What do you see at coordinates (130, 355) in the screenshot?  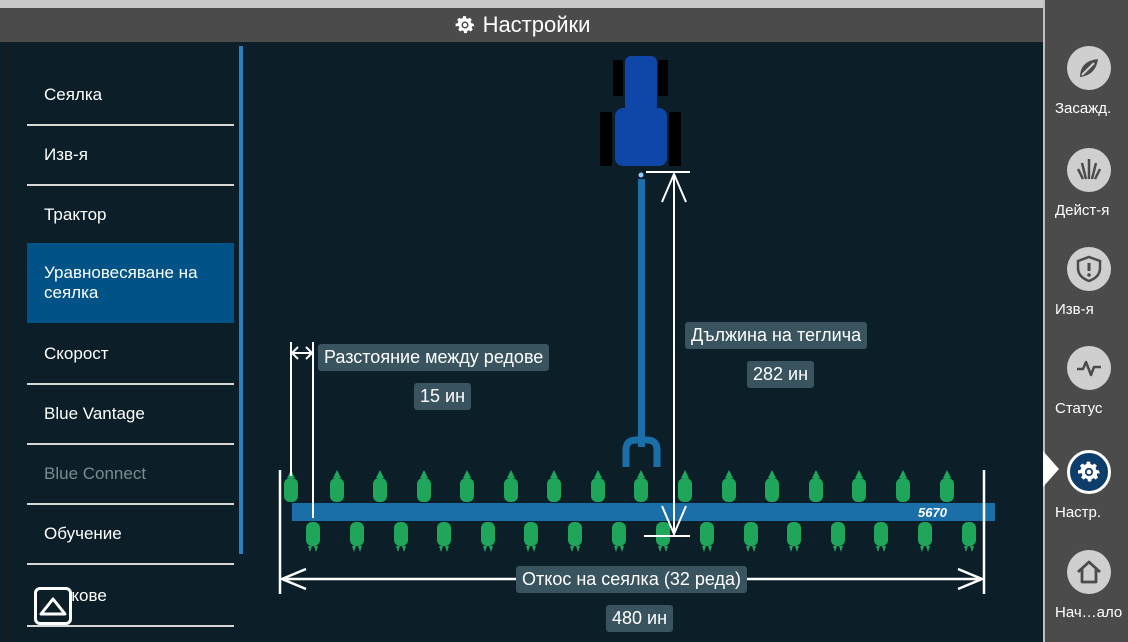 I see `menu-item-speed: Скорост` at bounding box center [130, 355].